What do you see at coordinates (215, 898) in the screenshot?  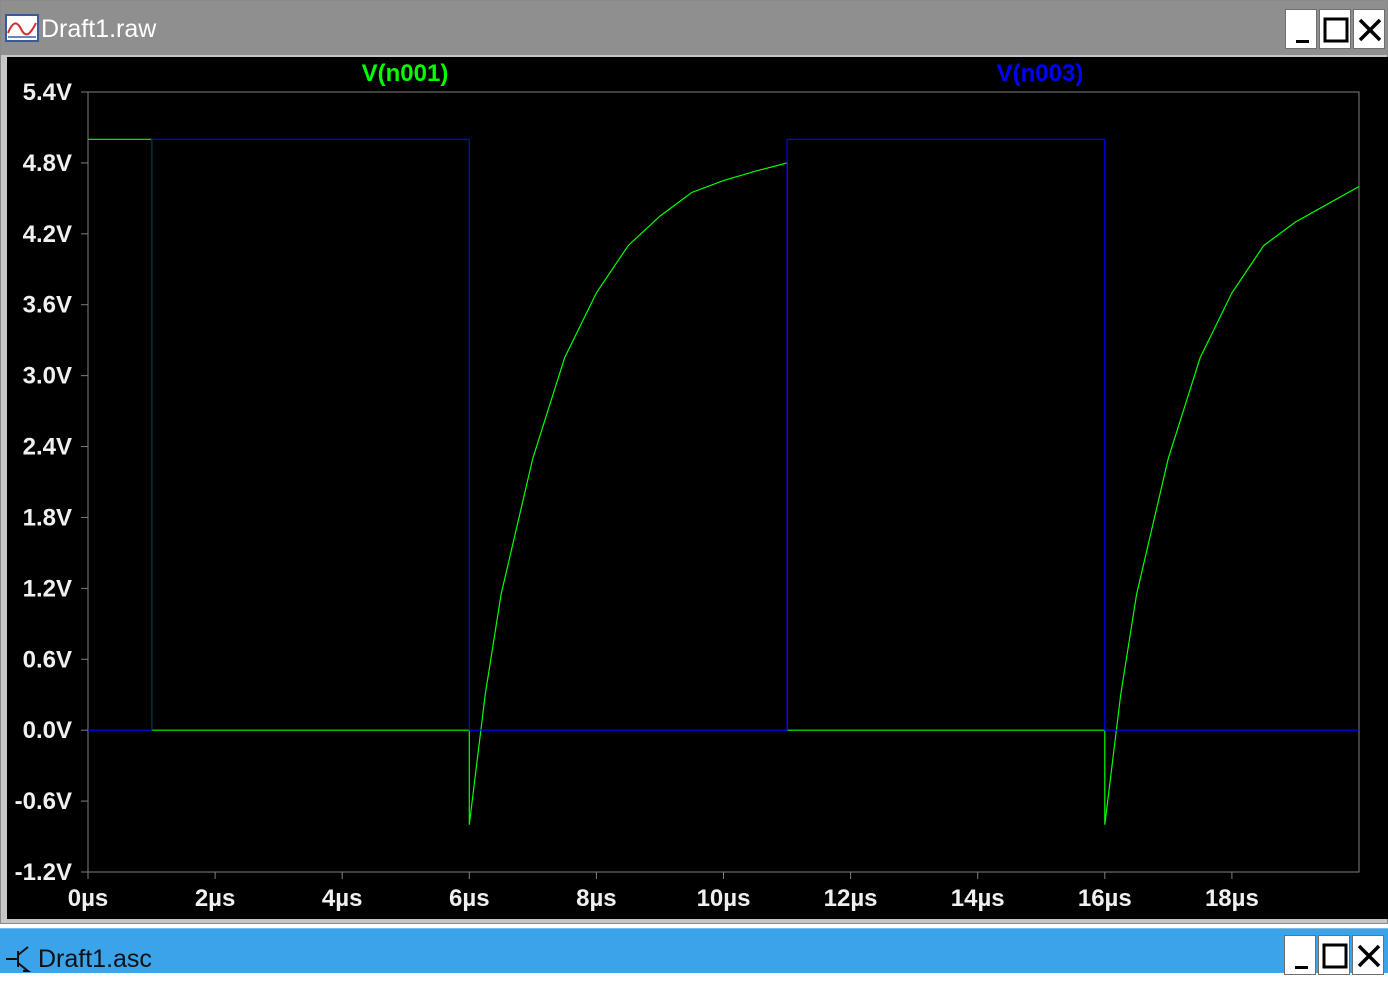 I see `x-tick-label: 2µs` at bounding box center [215, 898].